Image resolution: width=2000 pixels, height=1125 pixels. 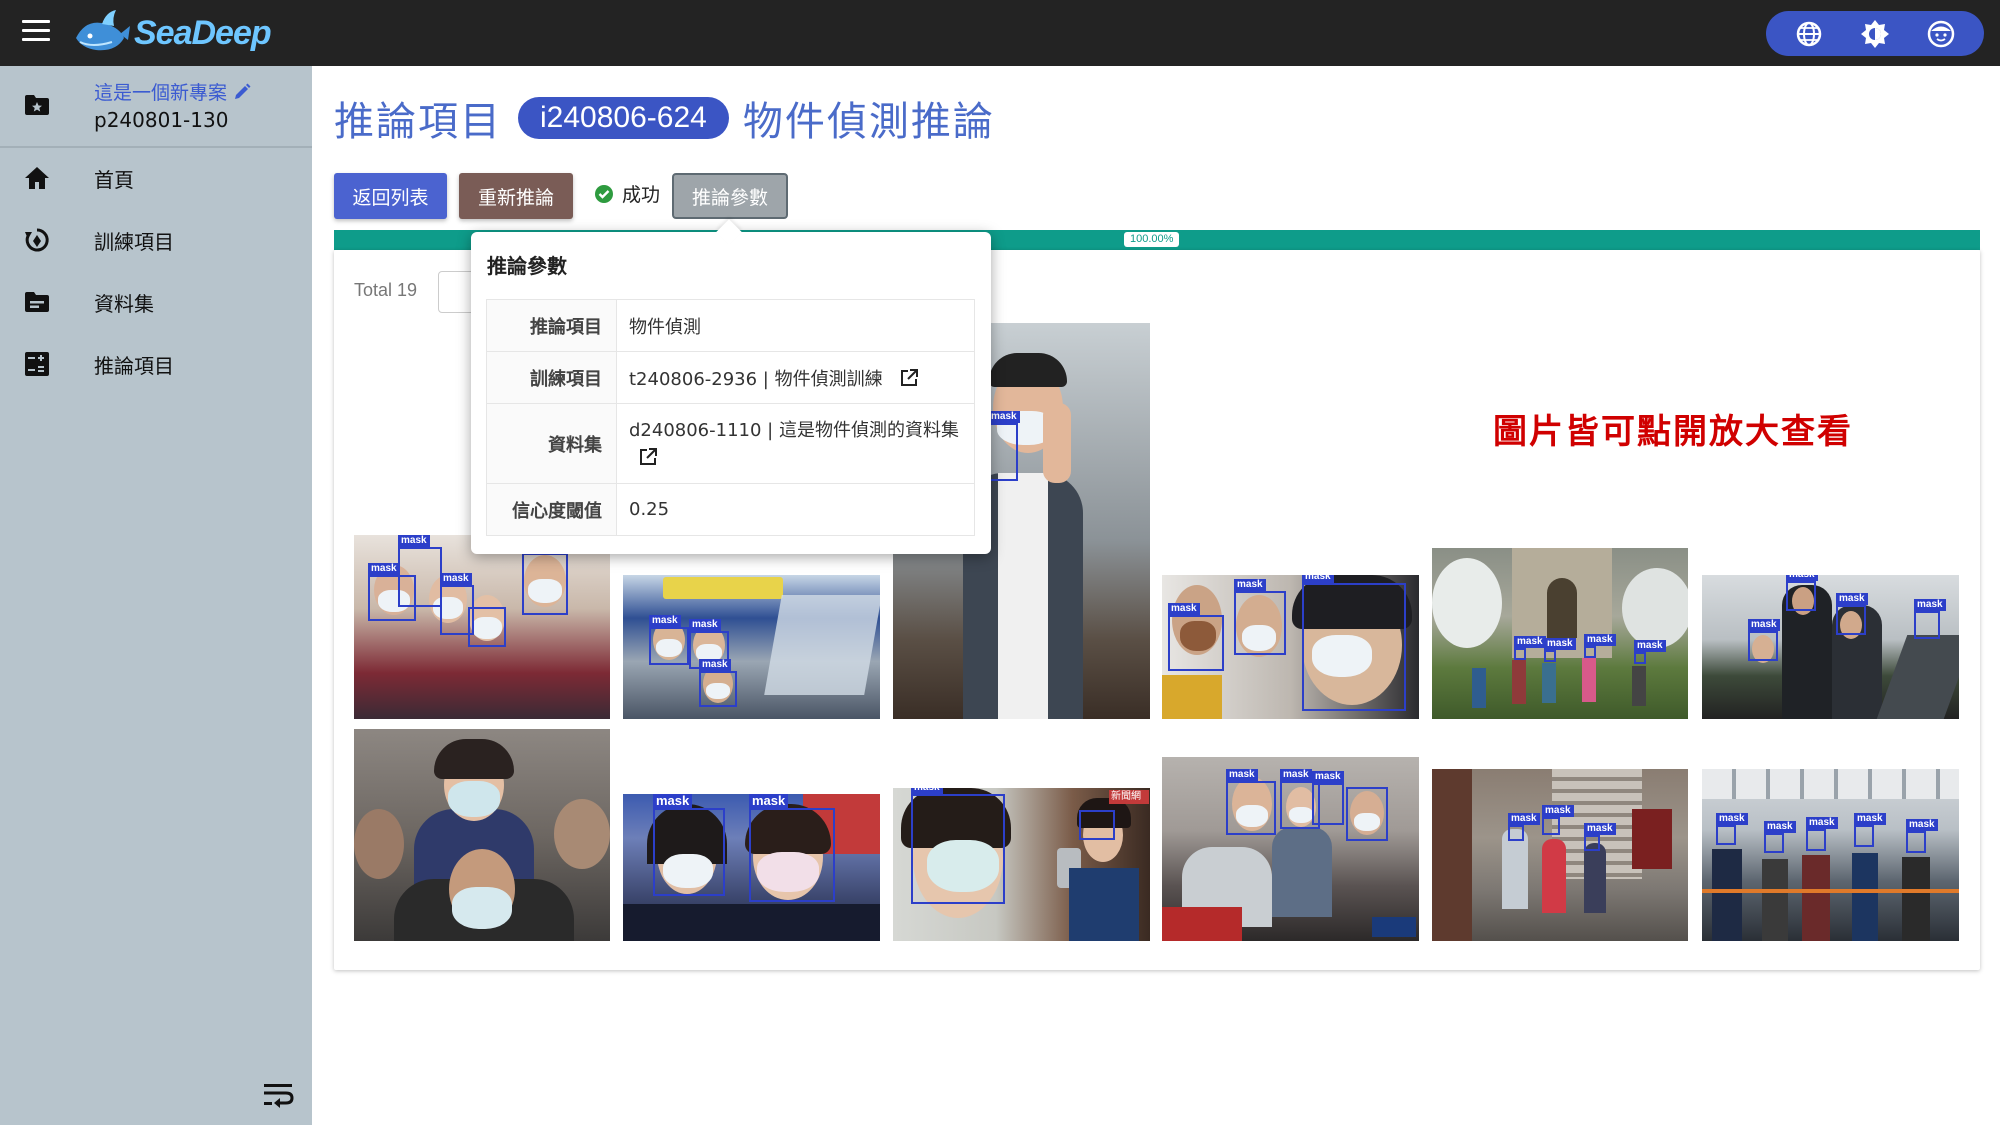 I want to click on total-count: Total 19, so click(x=386, y=290).